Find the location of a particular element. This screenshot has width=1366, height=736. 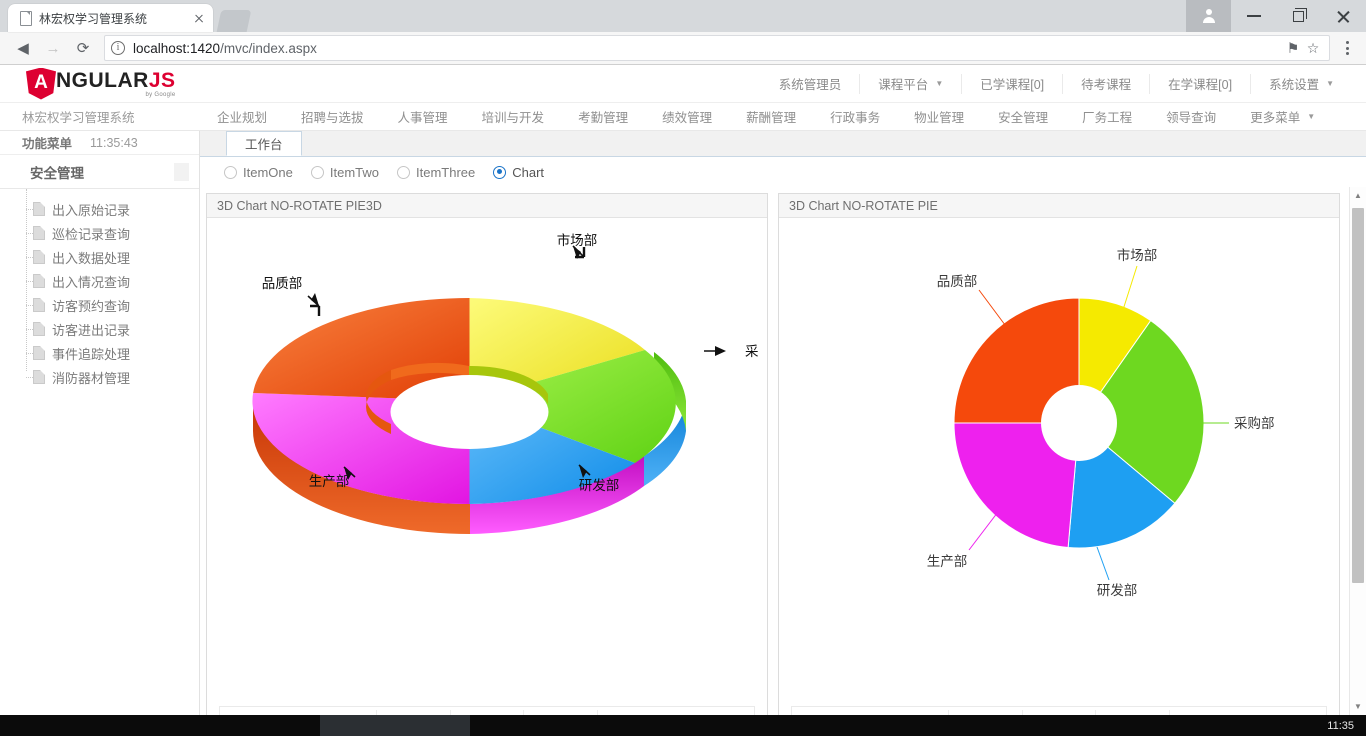

pie2d-leader-production is located at coordinates (985, 529).